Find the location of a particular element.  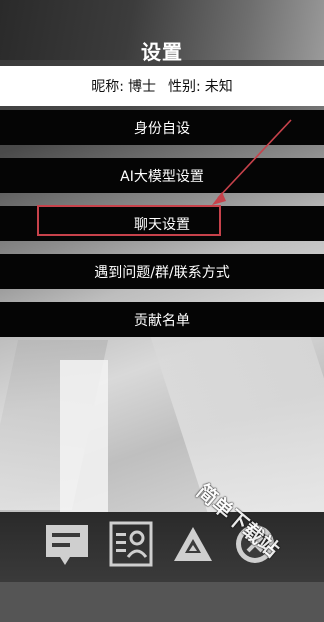

contact-card-icon is located at coordinates (131, 544).